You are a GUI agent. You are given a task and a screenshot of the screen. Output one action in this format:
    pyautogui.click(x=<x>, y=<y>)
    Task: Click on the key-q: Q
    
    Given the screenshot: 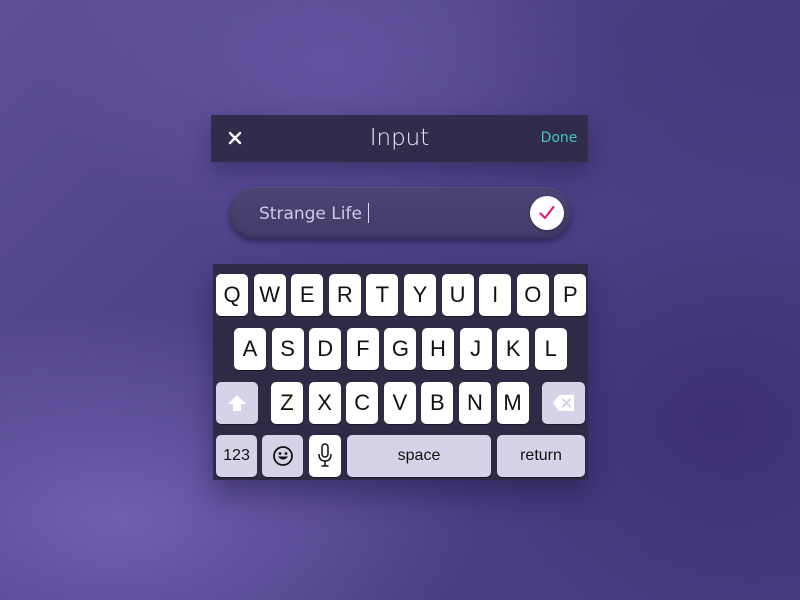 What is the action you would take?
    pyautogui.click(x=232, y=295)
    